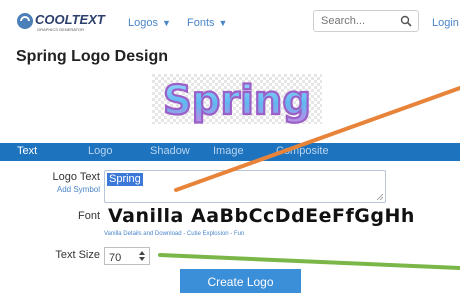 The width and height of the screenshot is (460, 296). Describe the element at coordinates (142, 256) in the screenshot. I see `spinner-icon` at that location.